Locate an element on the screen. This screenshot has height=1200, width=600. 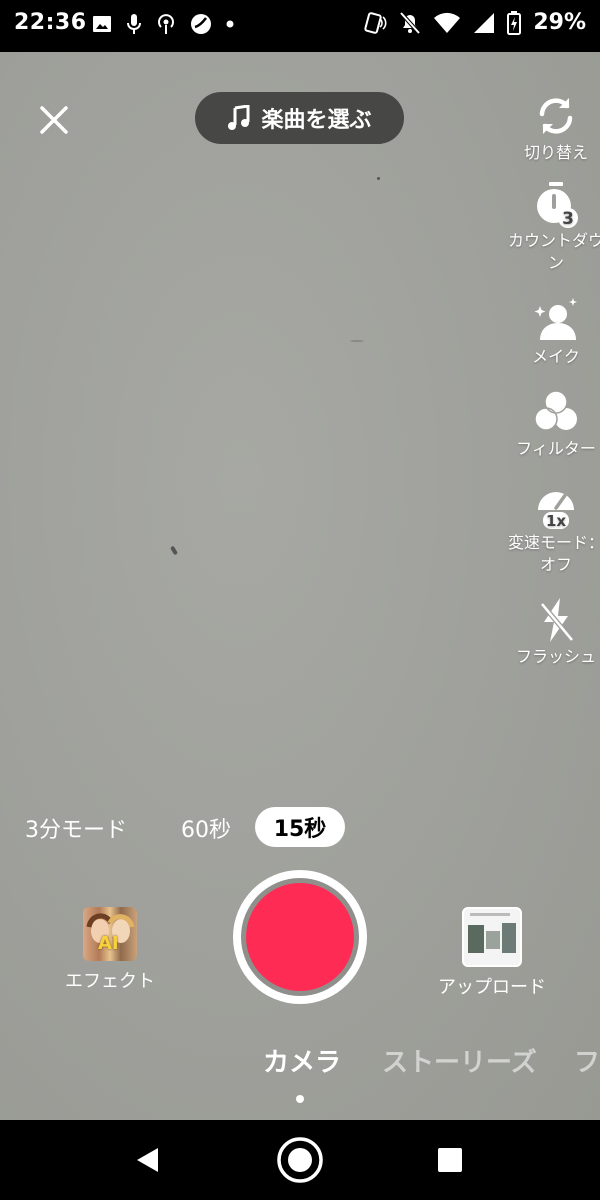
duration-15s: 15秒 is located at coordinates (300, 827).